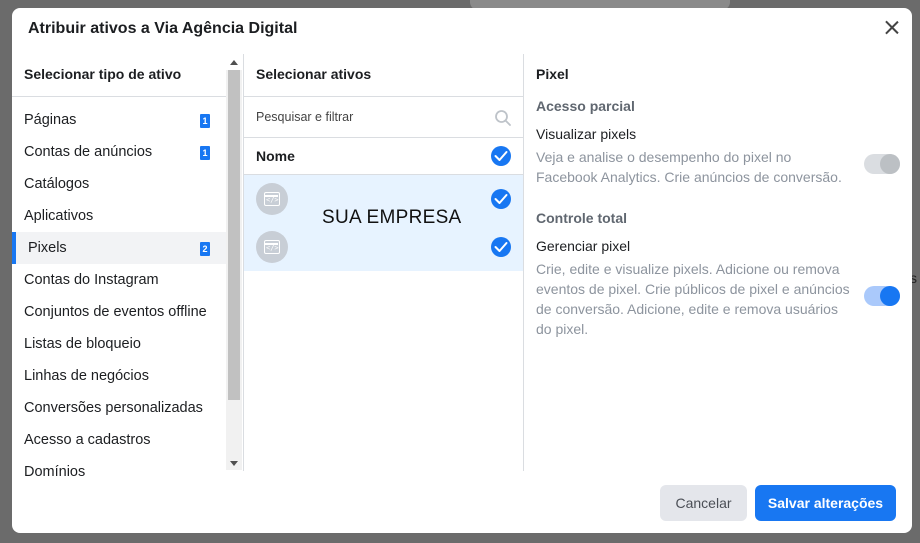 The width and height of the screenshot is (920, 543). What do you see at coordinates (882, 296) in the screenshot?
I see `manage-pixel-toggle` at bounding box center [882, 296].